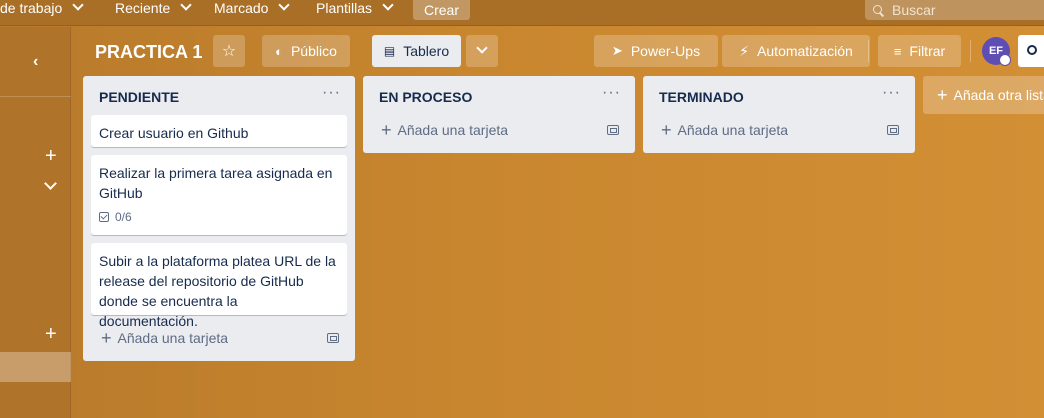  I want to click on power-ups-button: ➤ Power-Ups, so click(656, 51).